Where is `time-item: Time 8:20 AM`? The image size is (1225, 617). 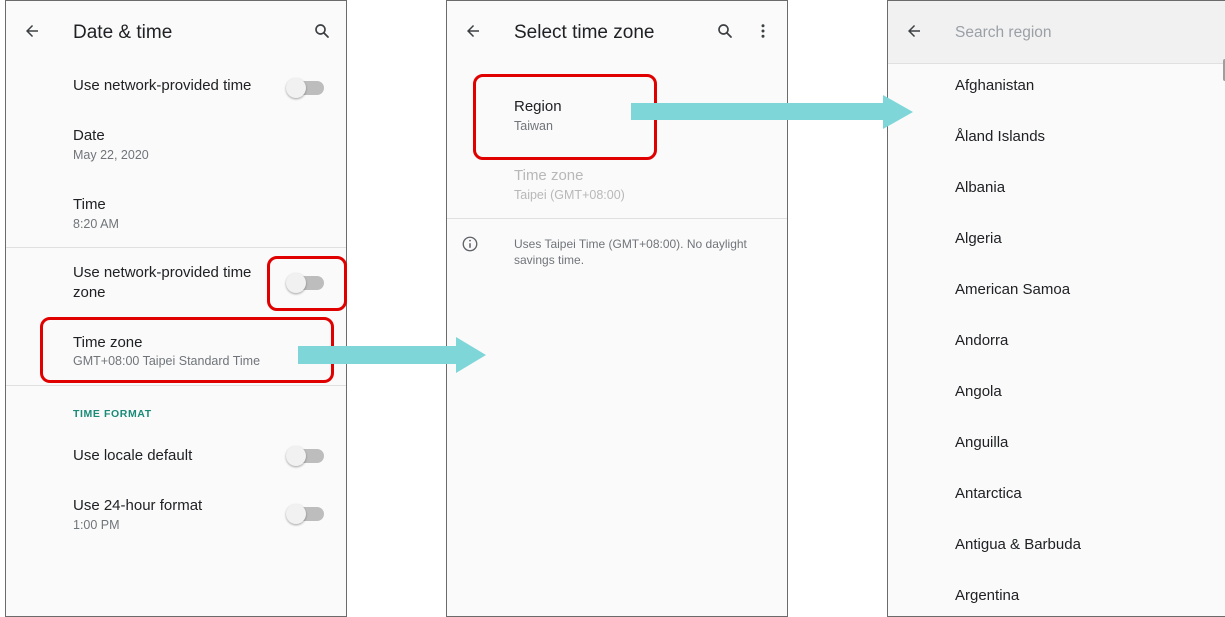
time-item: Time 8:20 AM is located at coordinates (176, 212).